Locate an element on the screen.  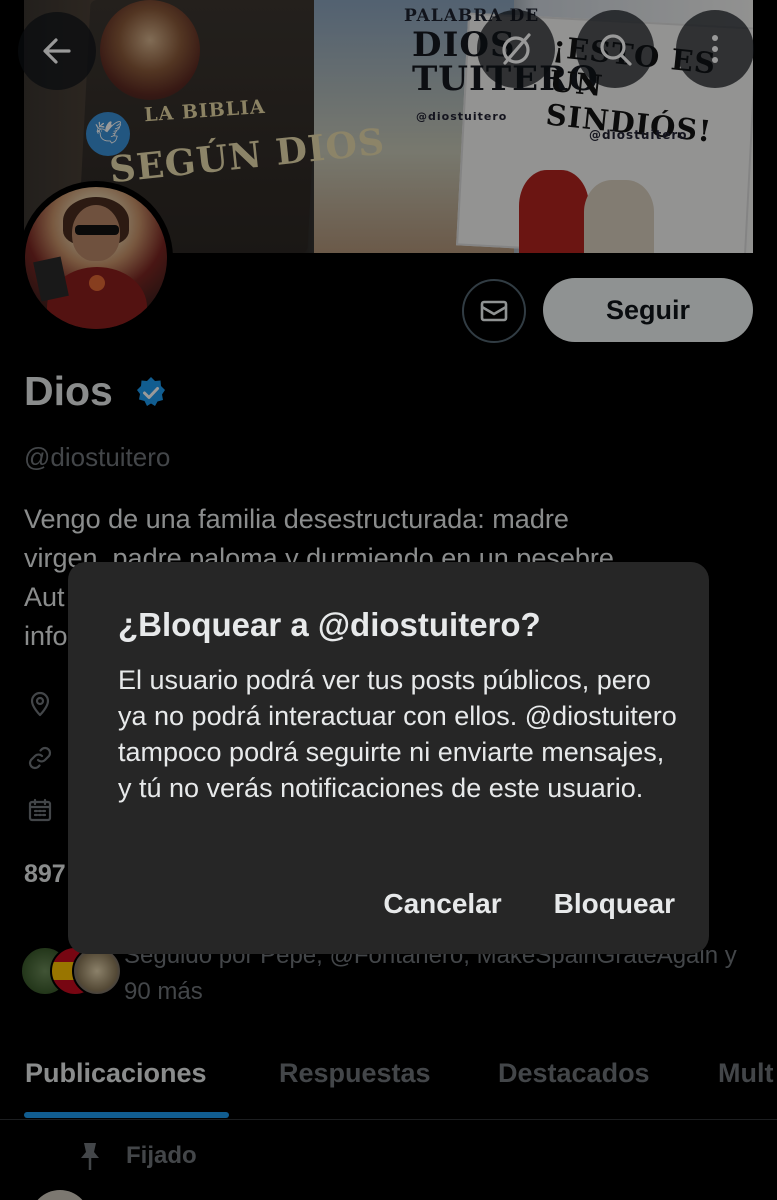
dialog-title: ¿Bloquear a @diostuitero? is located at coordinates (329, 624).